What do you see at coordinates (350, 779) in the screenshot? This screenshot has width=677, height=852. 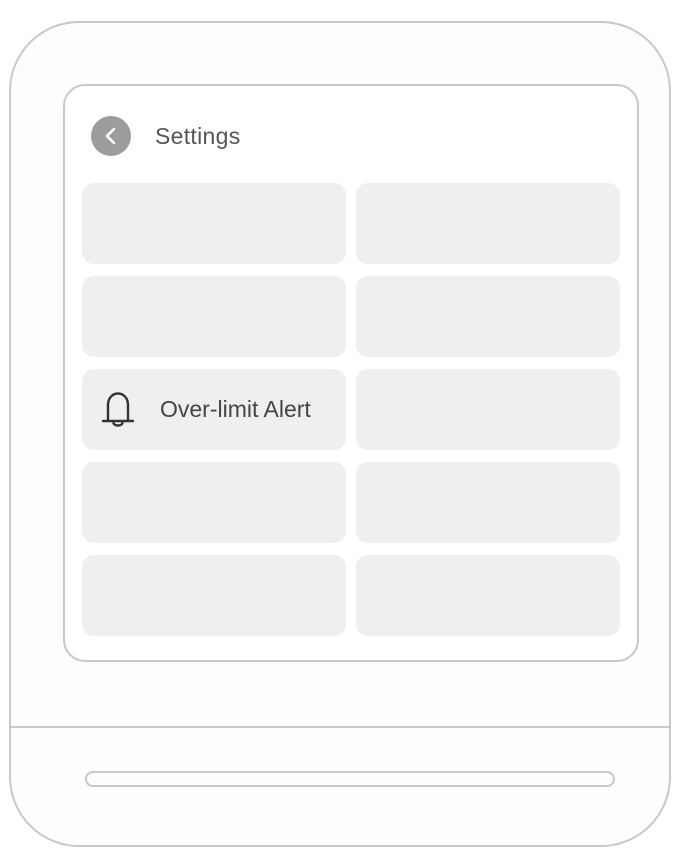 I see `handle-bar` at bounding box center [350, 779].